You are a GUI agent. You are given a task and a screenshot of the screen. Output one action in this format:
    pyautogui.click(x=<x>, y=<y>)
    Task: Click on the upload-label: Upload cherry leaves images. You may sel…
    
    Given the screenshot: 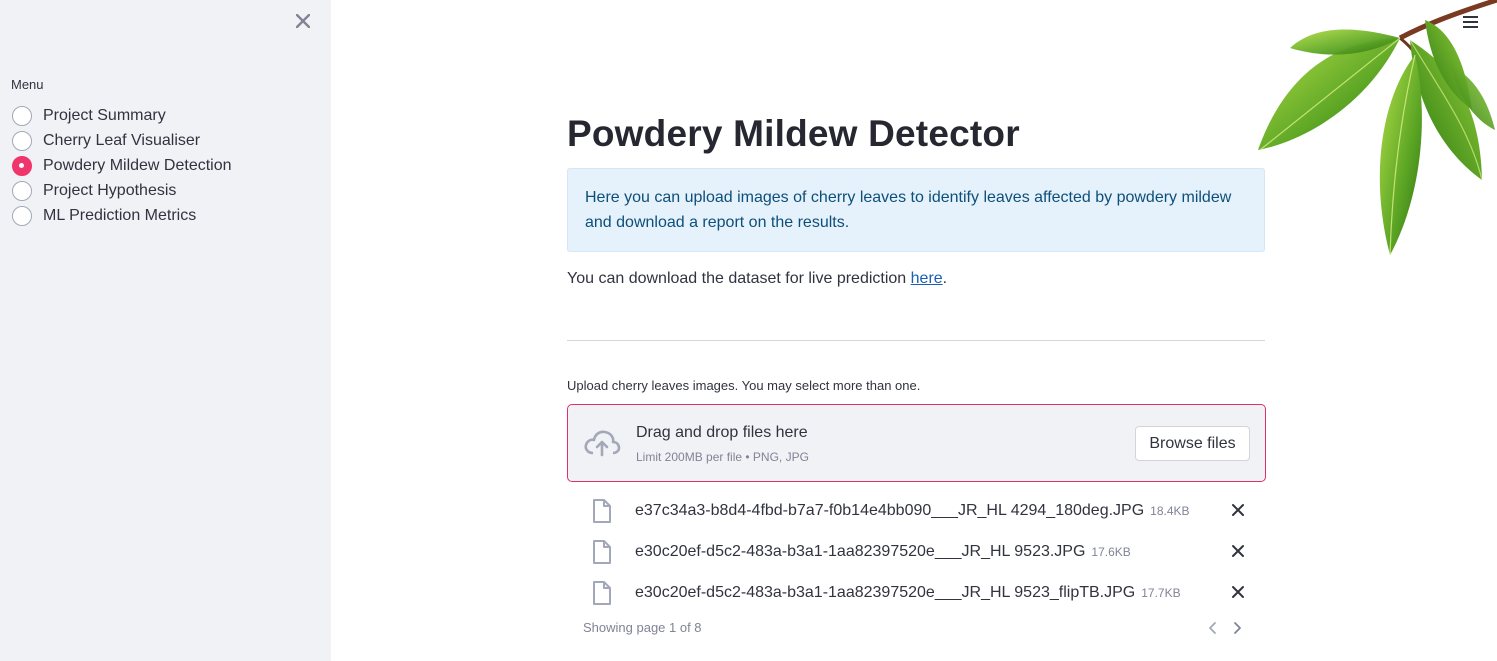 What is the action you would take?
    pyautogui.click(x=744, y=385)
    